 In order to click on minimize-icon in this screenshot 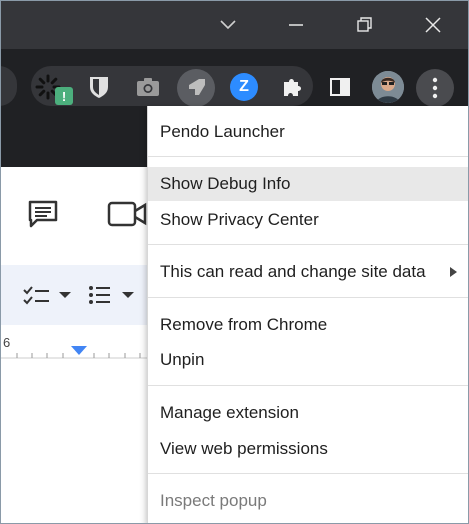, I will do `click(296, 25)`.